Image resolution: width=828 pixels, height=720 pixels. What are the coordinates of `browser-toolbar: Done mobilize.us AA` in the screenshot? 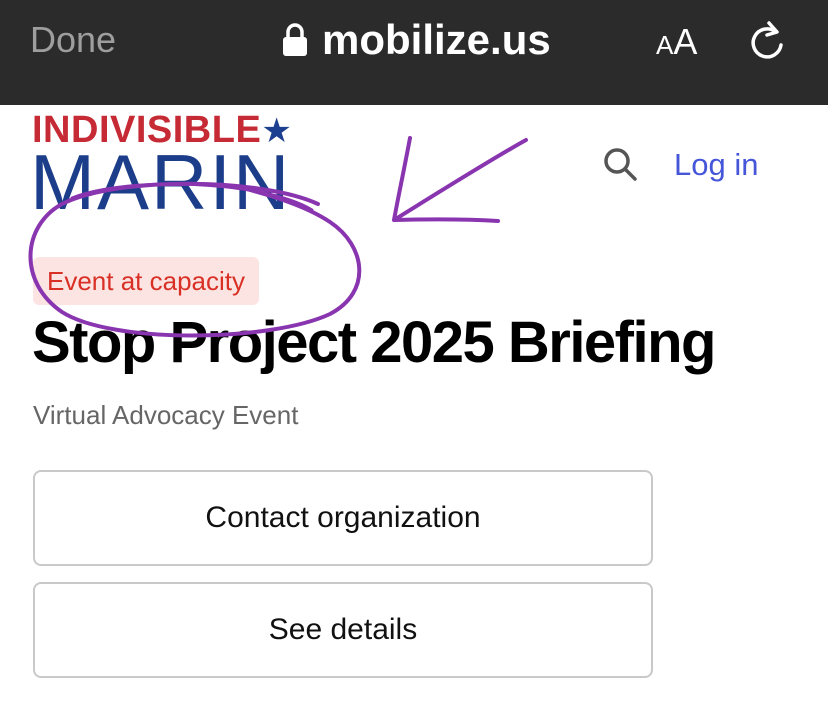 It's located at (414, 52).